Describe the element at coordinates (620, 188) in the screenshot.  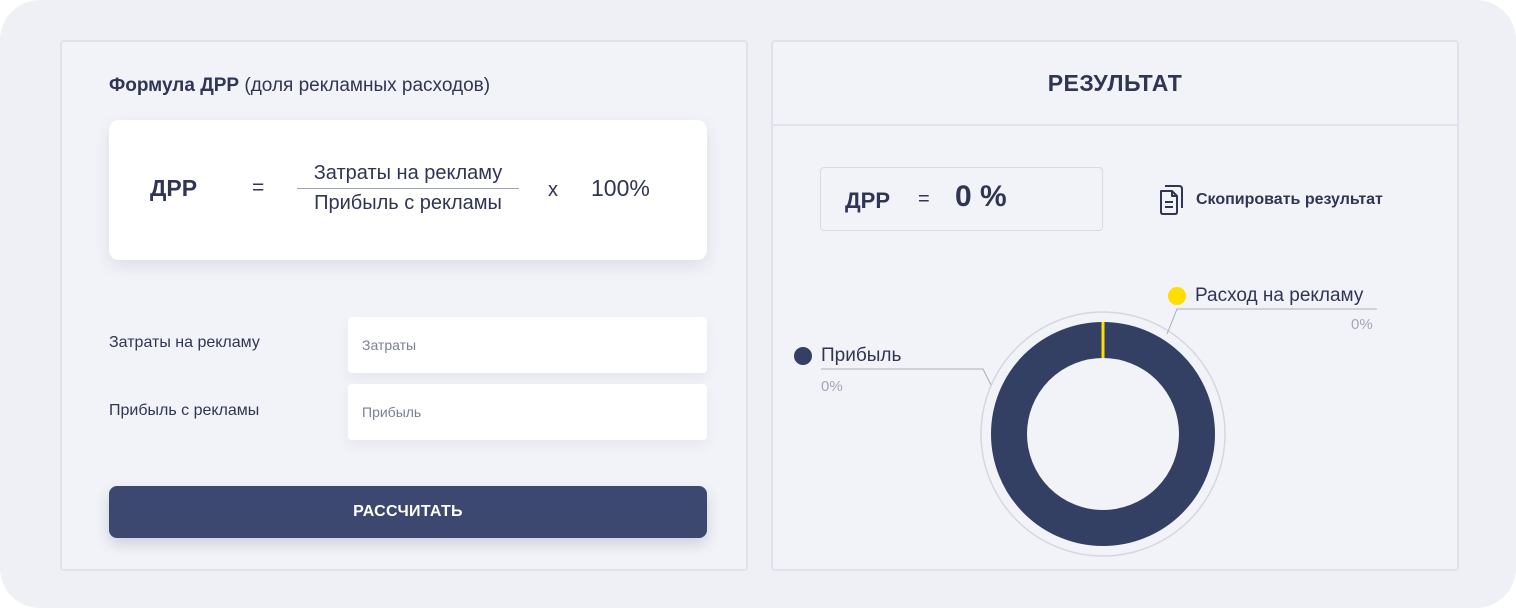
I see `formula-multiplier: 100%` at that location.